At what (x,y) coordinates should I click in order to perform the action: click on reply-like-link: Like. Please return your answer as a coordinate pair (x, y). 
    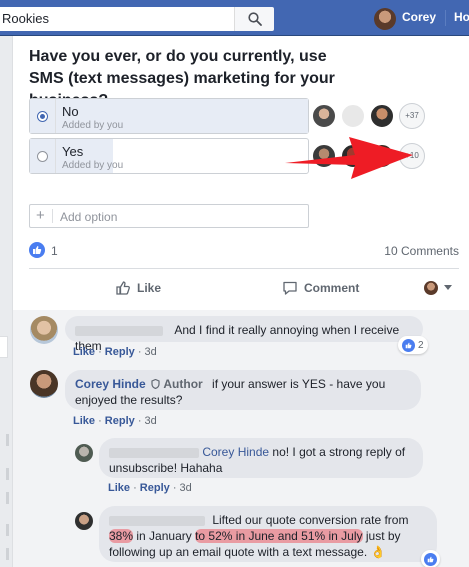
    Looking at the image, I should click on (119, 488).